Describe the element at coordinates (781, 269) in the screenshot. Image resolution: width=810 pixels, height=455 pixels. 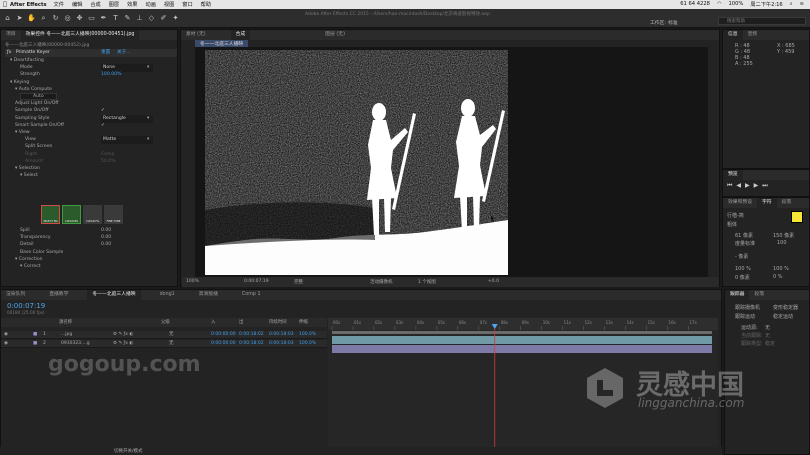
I see `horizontal-scale: 100 %` at that location.